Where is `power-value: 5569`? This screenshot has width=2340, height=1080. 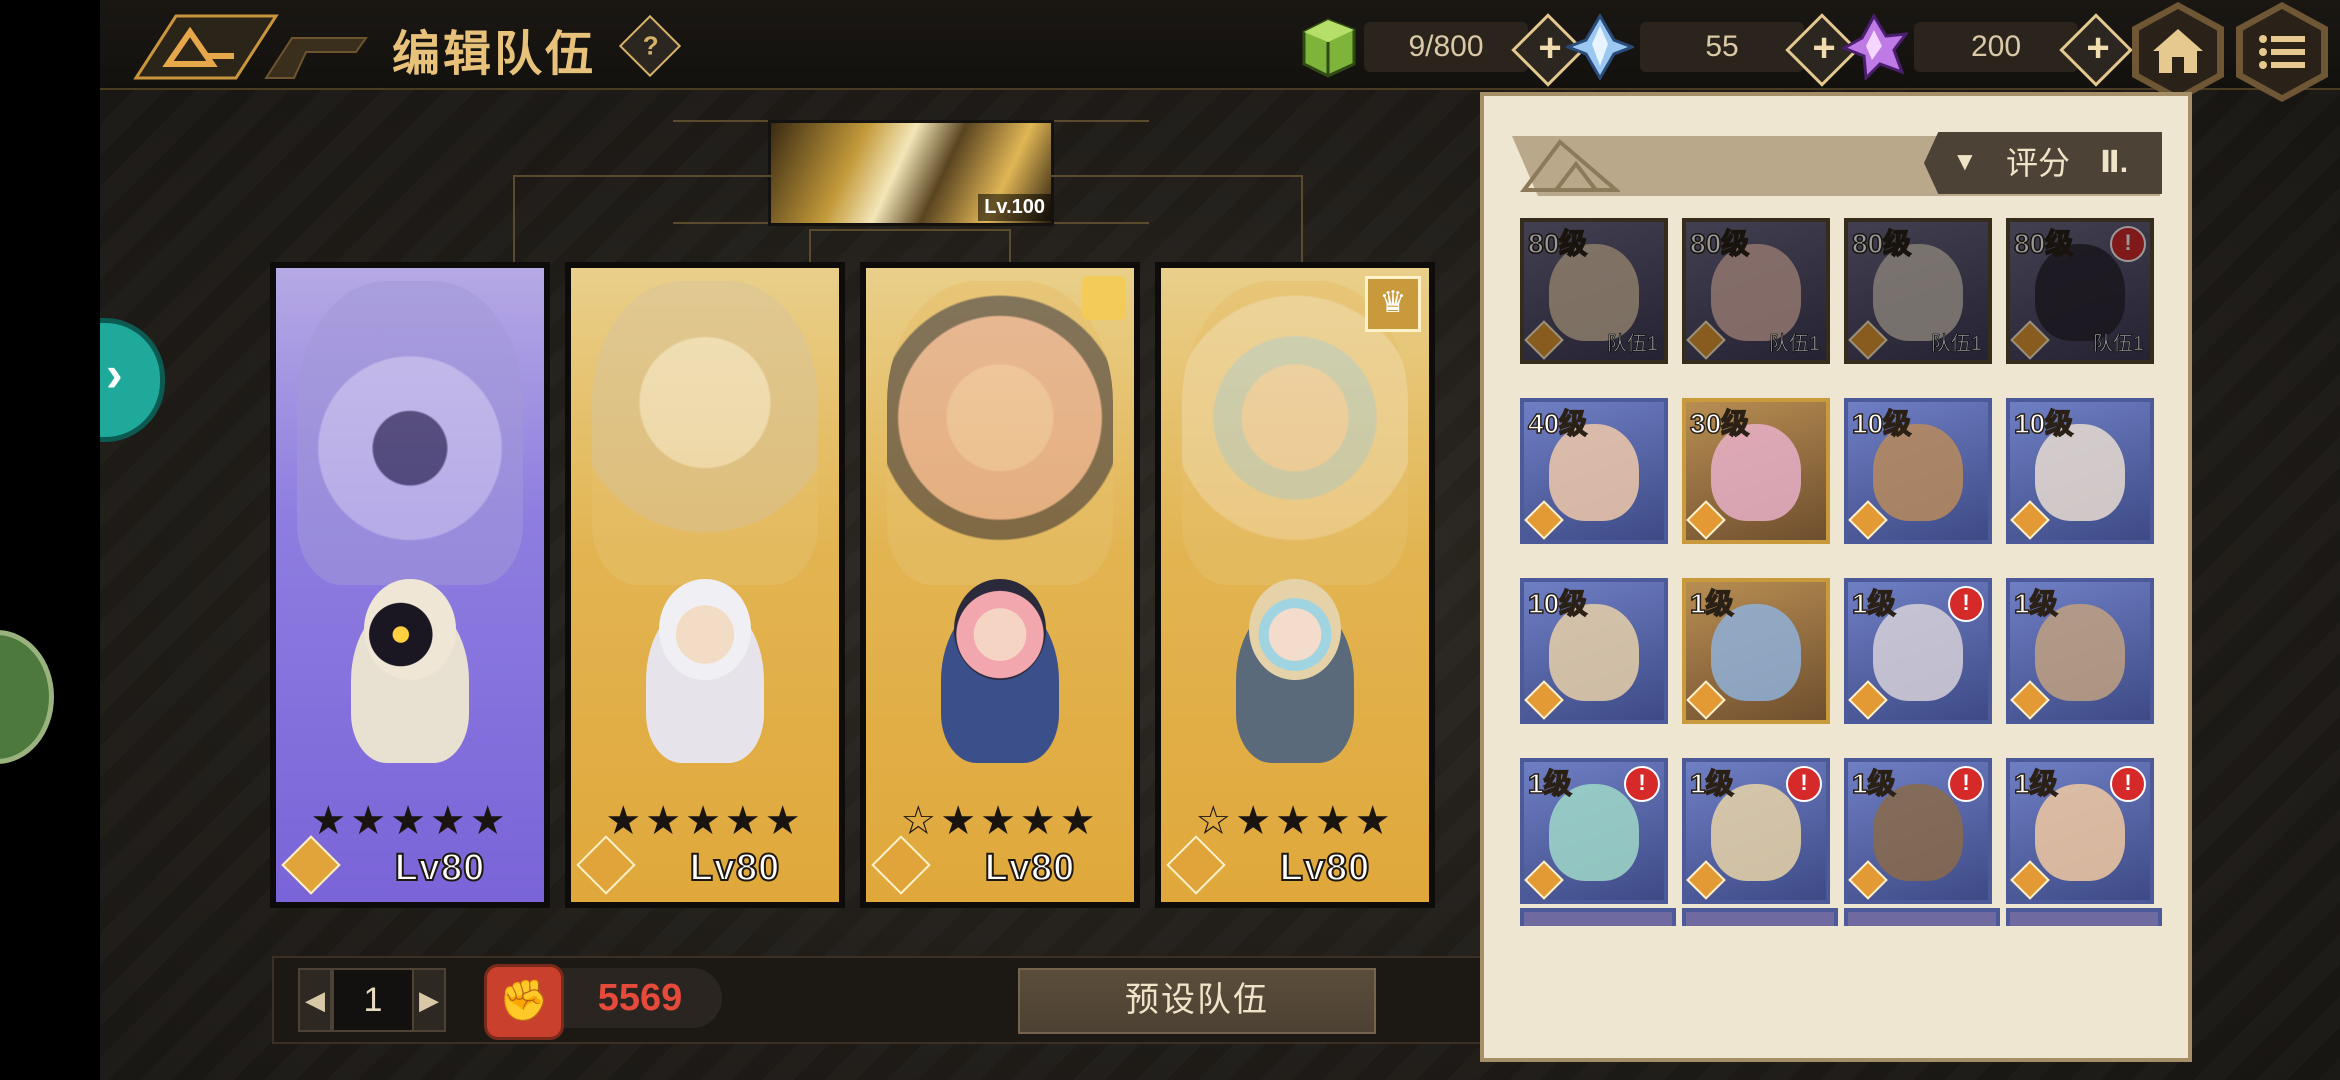
power-value: 5569 is located at coordinates (640, 998).